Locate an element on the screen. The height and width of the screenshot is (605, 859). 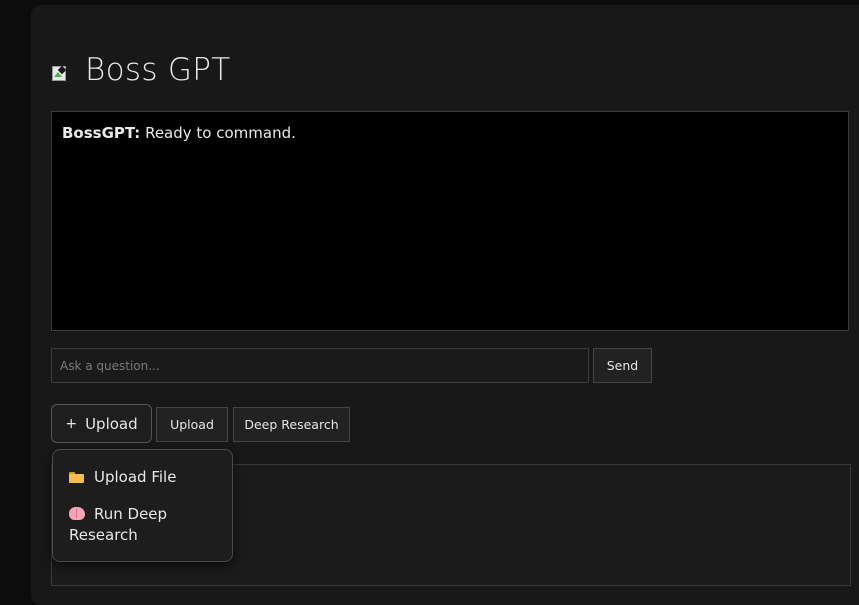
message-text: Ready to command. is located at coordinates (218, 133).